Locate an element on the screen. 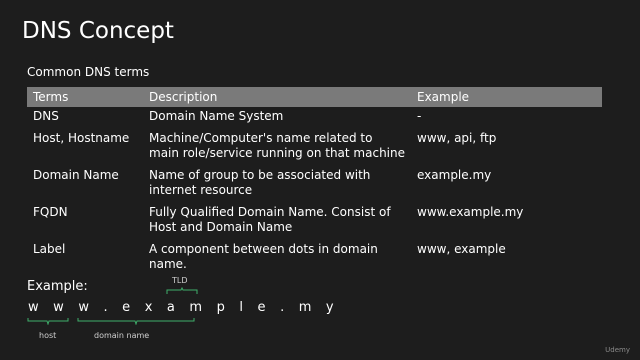  table-row: DNS Domain Name System - is located at coordinates (314, 118).